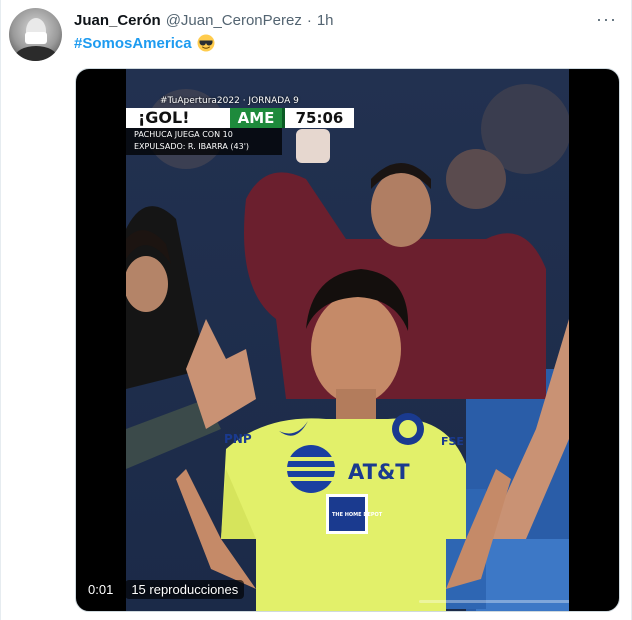  Describe the element at coordinates (452, 441) in the screenshot. I see `jersey-sleeve-text: FSE` at that location.